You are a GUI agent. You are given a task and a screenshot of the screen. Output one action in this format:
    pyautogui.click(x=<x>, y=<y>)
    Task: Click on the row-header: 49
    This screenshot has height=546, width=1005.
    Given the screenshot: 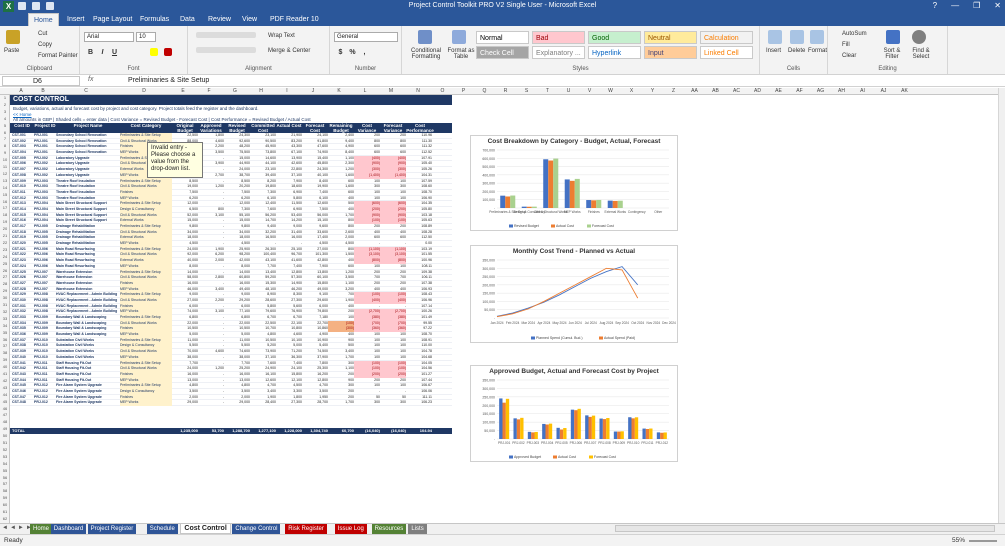 What is the action you would take?
    pyautogui.click(x=5, y=428)
    